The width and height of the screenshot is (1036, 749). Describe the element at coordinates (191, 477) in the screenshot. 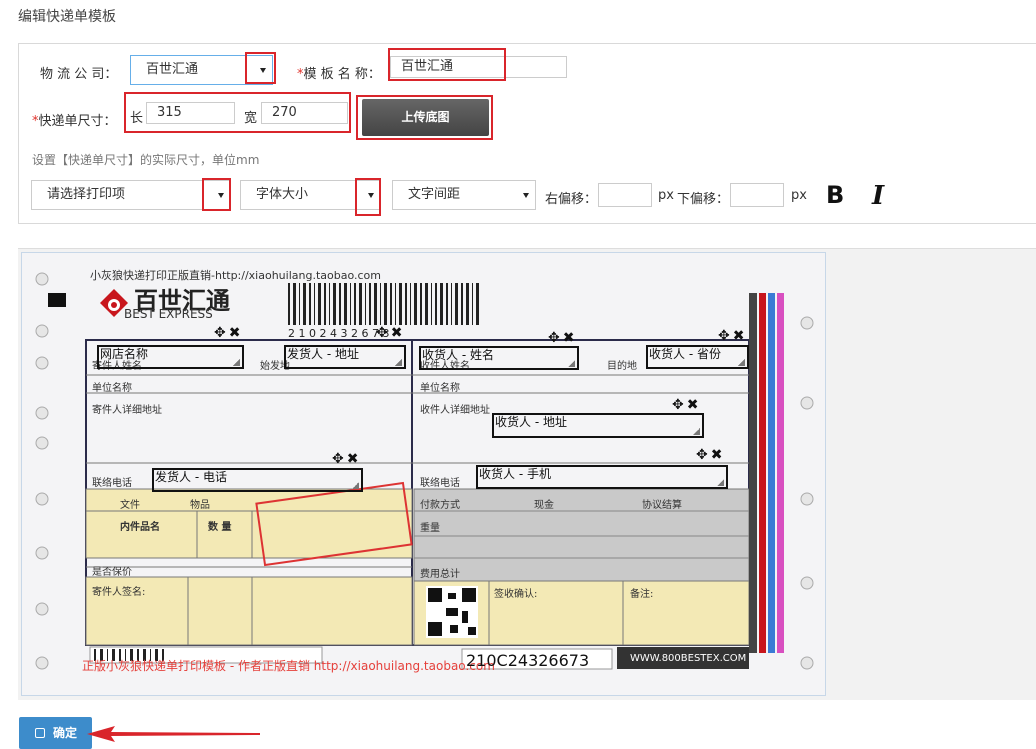

I see `print-field-label: 发货人 - 电话` at that location.